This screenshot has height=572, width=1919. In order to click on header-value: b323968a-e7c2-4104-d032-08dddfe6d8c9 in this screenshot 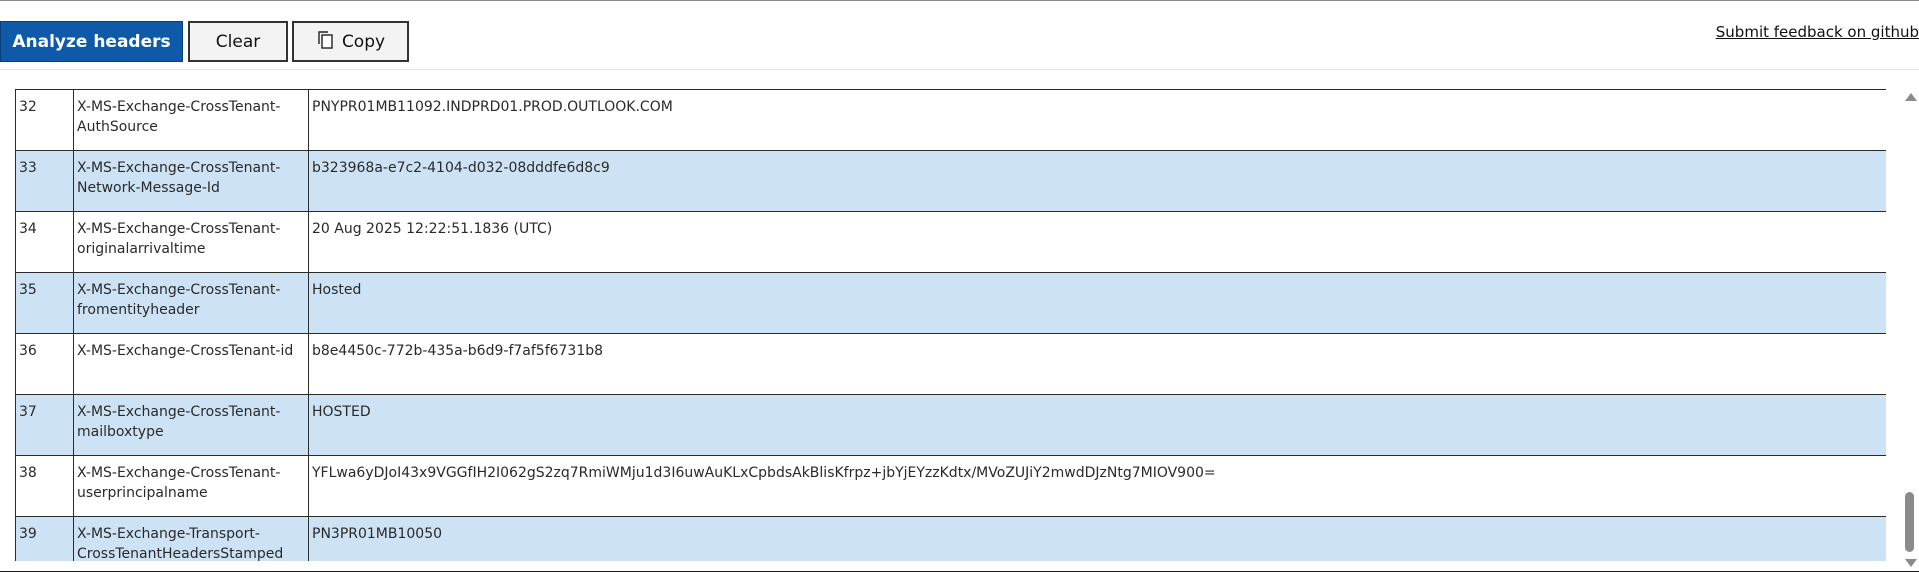, I will do `click(1097, 181)`.